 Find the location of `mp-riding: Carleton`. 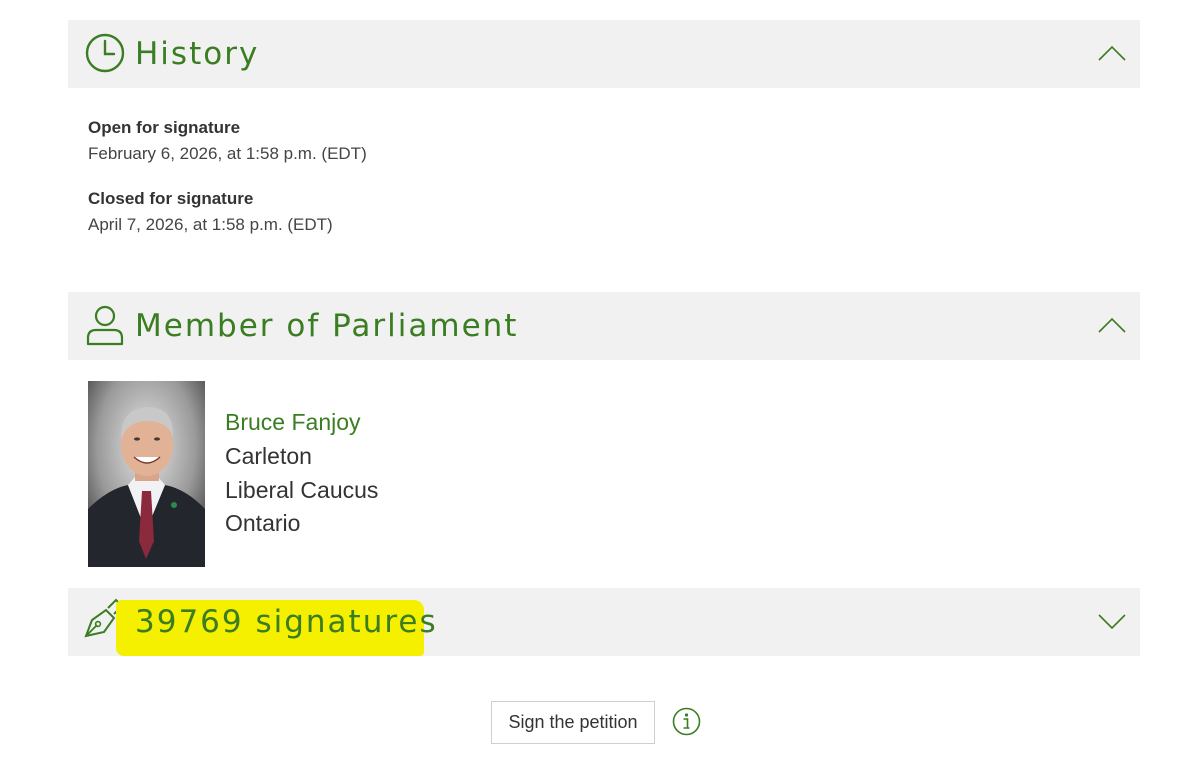

mp-riding: Carleton is located at coordinates (268, 456).